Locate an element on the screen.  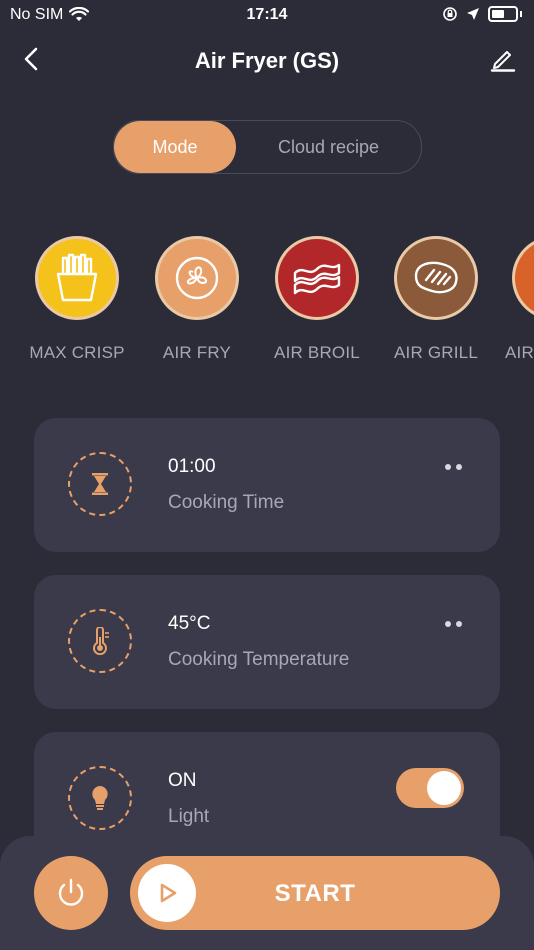
orientation-lock-icon is located at coordinates (450, 14).